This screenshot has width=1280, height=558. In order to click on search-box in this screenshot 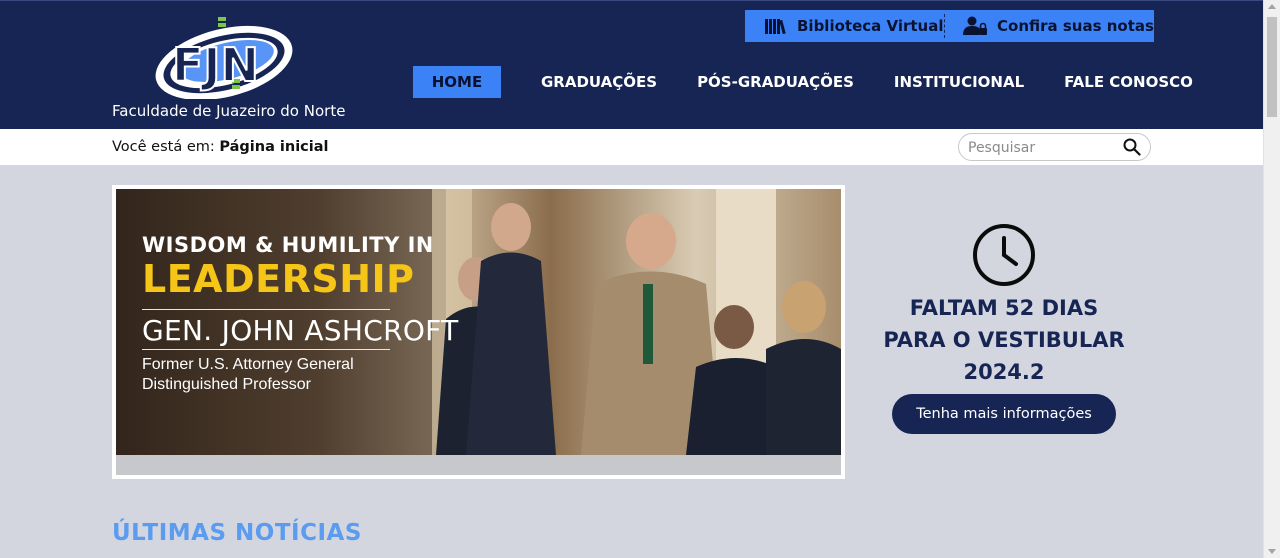, I will do `click(1054, 147)`.